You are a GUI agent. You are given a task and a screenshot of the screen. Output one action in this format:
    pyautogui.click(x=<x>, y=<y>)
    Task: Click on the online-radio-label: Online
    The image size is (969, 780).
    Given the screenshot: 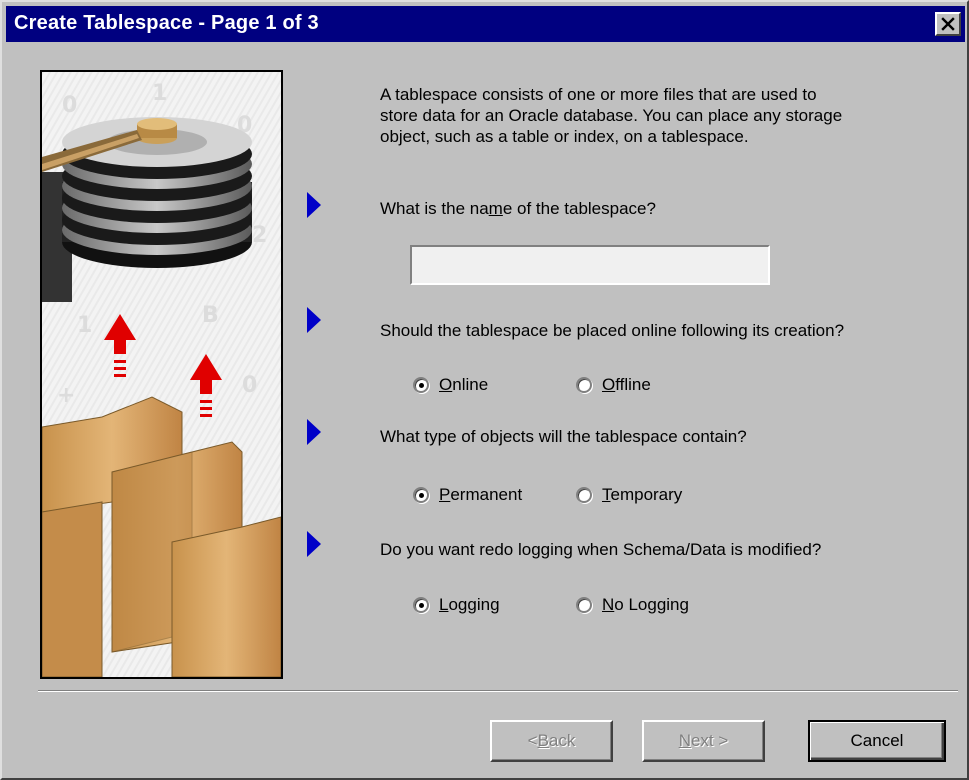 What is the action you would take?
    pyautogui.click(x=464, y=384)
    